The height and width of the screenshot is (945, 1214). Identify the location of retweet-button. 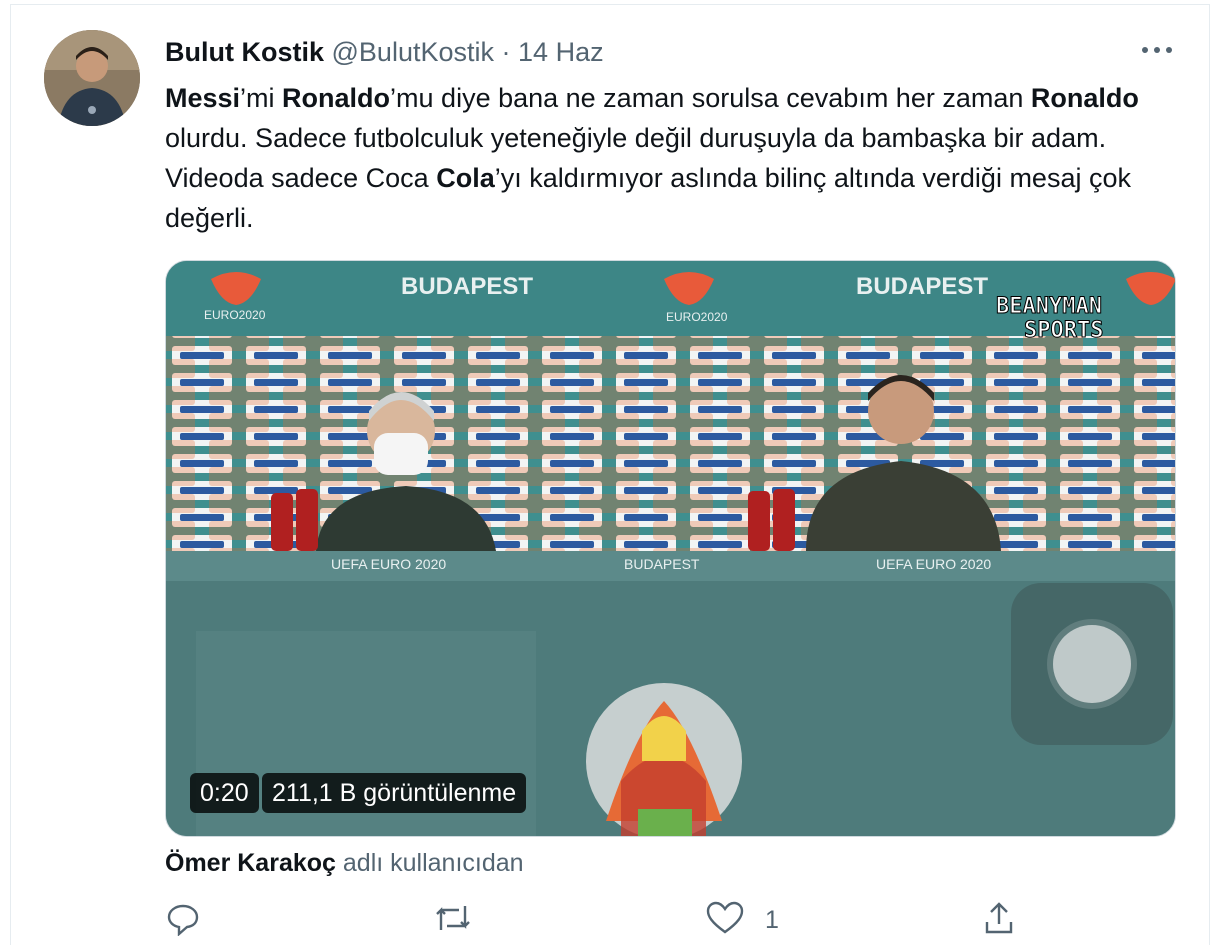
(453, 920).